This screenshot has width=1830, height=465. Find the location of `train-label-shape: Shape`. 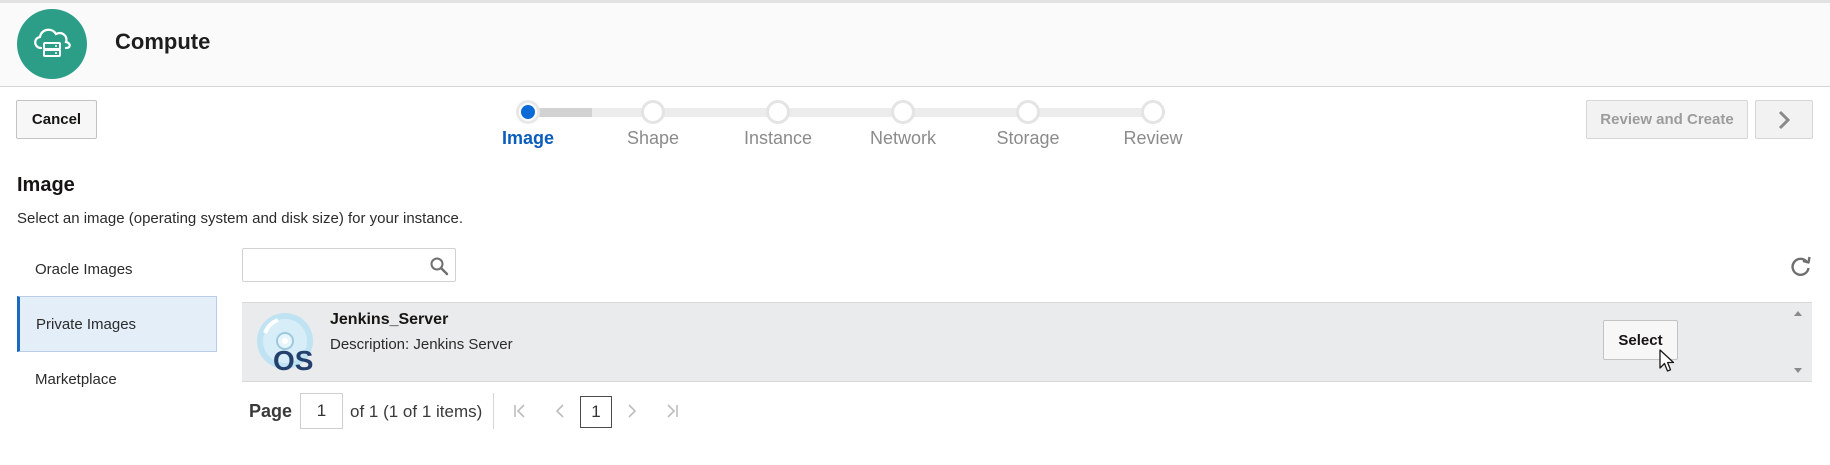

train-label-shape: Shape is located at coordinates (653, 138).